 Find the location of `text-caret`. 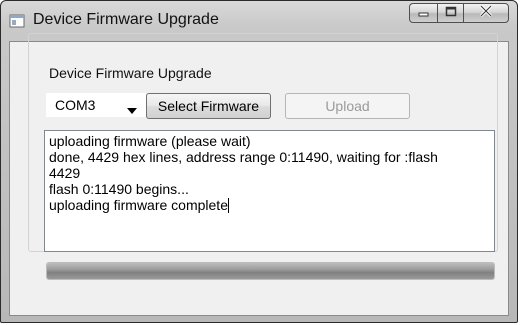

text-caret is located at coordinates (228, 205).